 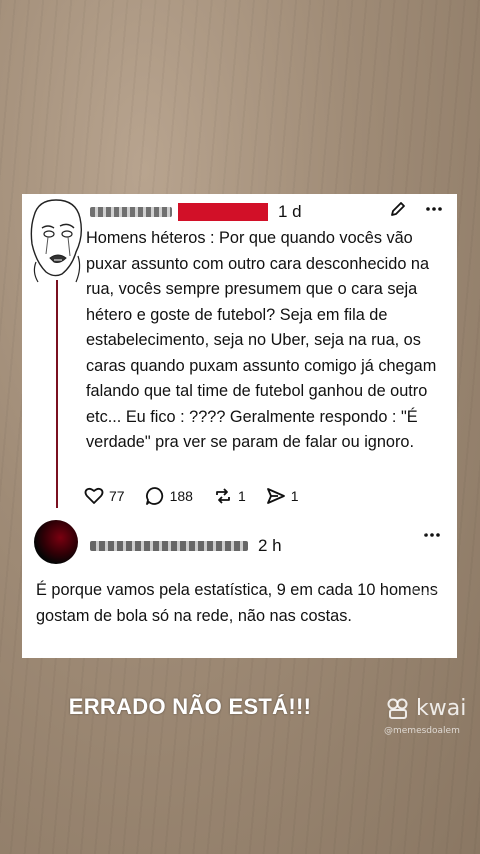 I want to click on repost-button: 1, so click(x=229, y=496).